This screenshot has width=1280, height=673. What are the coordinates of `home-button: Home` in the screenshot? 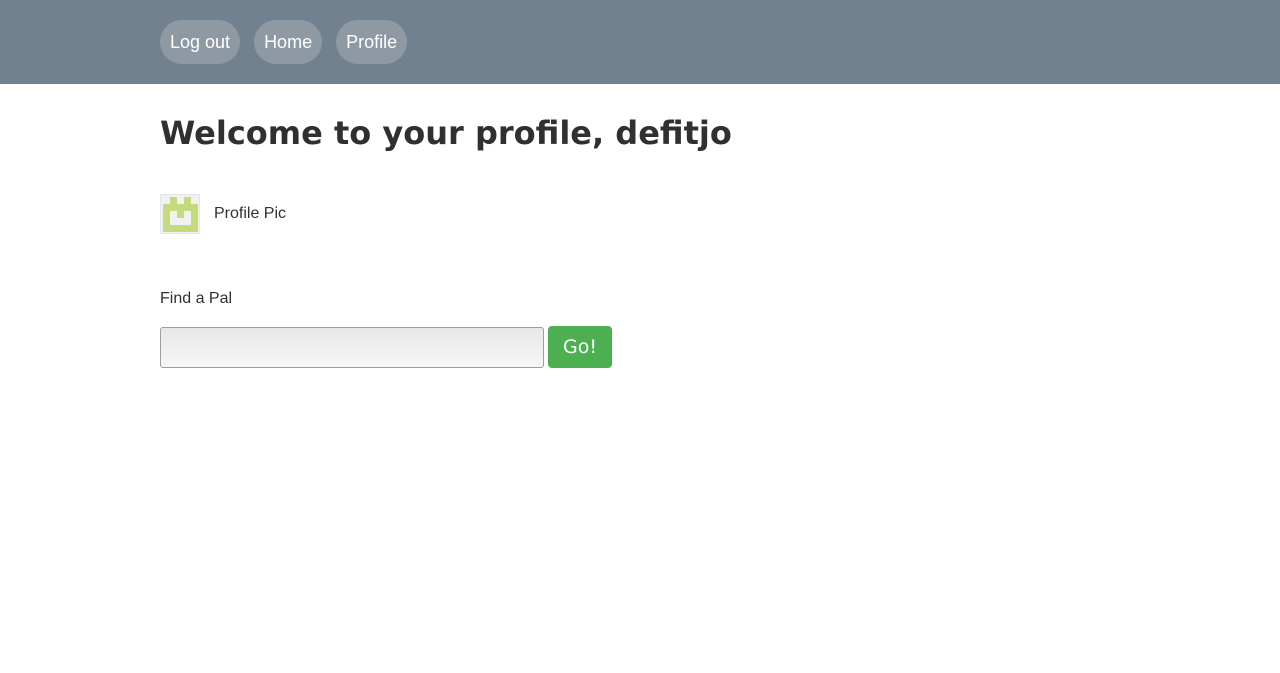 It's located at (288, 42).